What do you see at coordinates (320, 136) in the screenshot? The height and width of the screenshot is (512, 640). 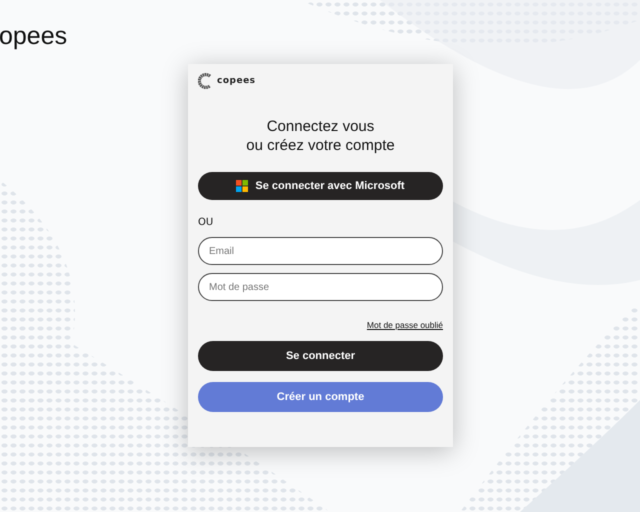 I see `form-title: Connectez vous ou créez votre compte` at bounding box center [320, 136].